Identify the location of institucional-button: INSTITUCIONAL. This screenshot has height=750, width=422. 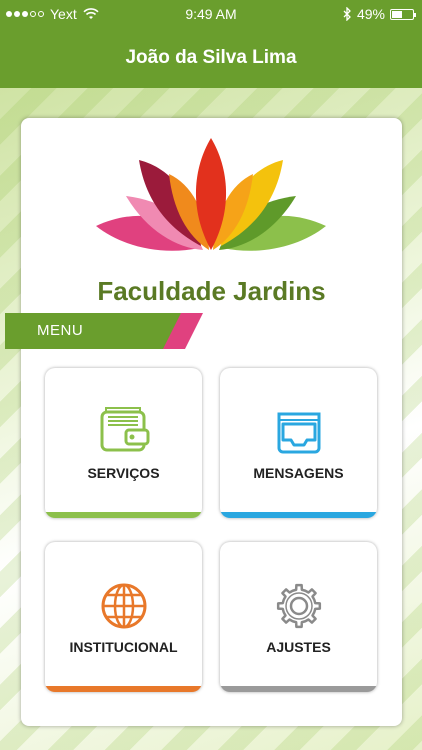
(123, 617).